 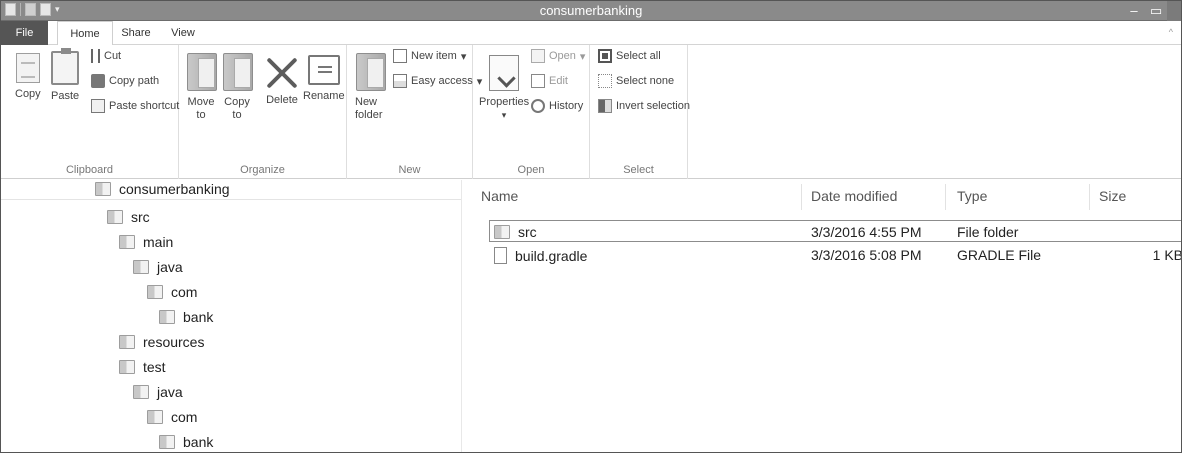 I want to click on column-header-date-modified: Date modified, so click(x=854, y=196).